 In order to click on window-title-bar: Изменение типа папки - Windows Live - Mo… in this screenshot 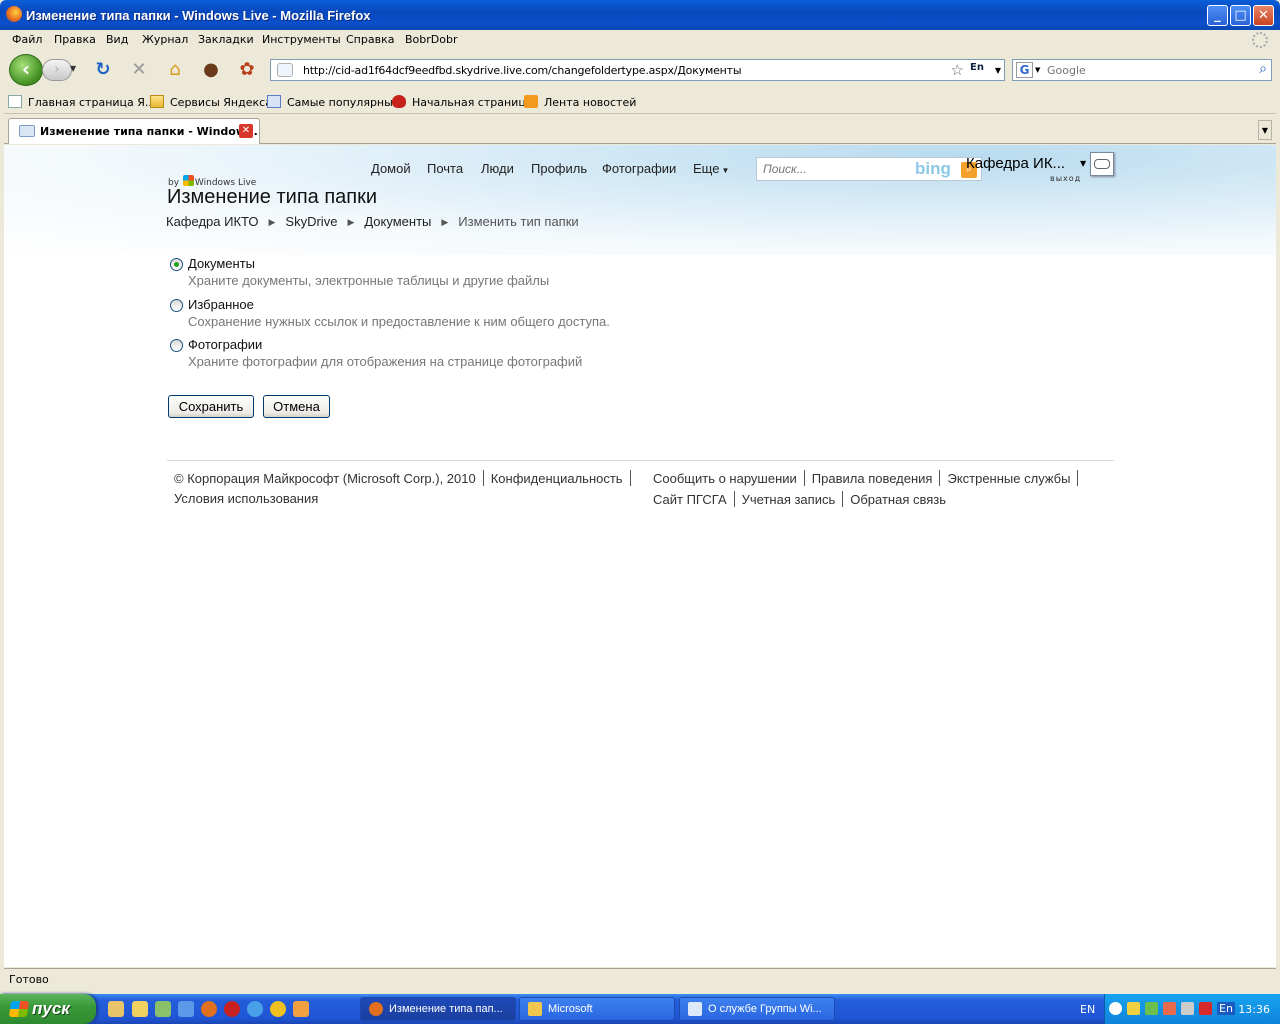, I will do `click(640, 15)`.